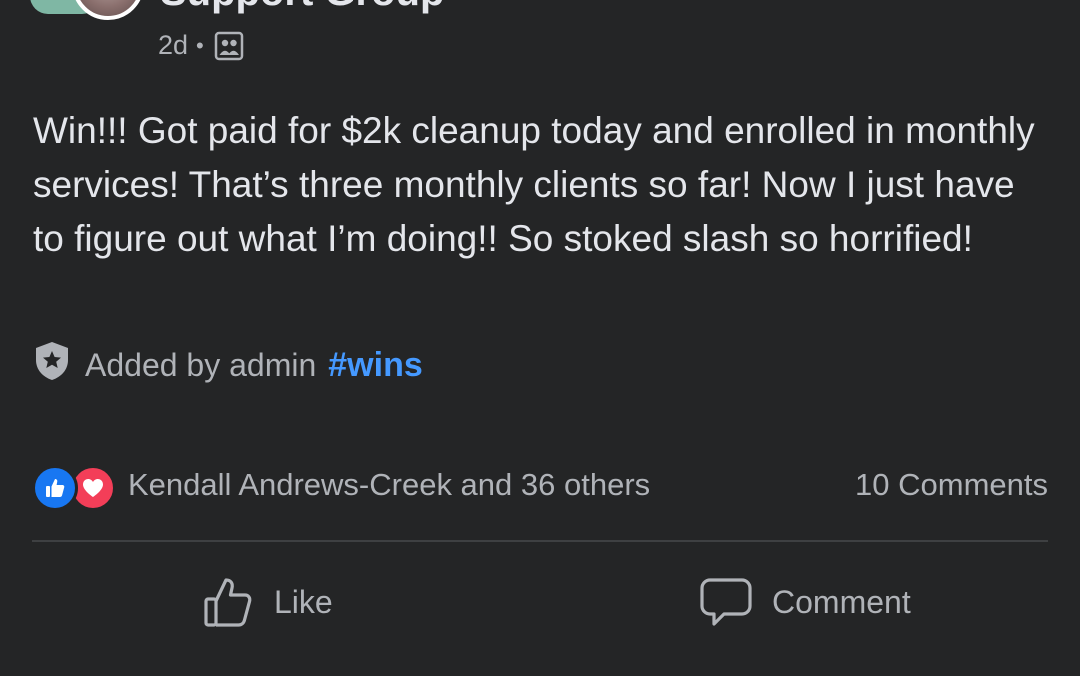  Describe the element at coordinates (52, 365) in the screenshot. I see `admin-shield-icon` at that location.